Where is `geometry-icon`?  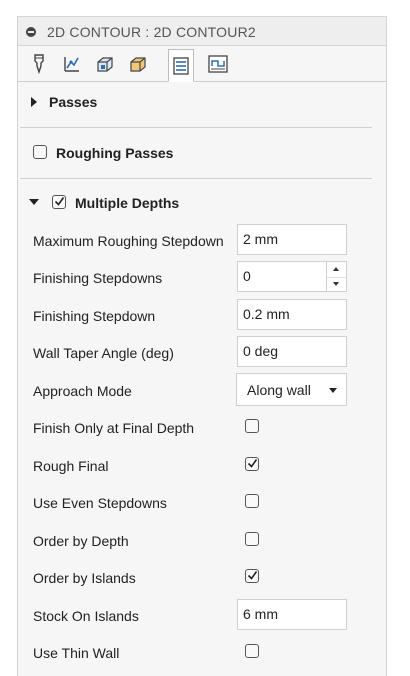
geometry-icon is located at coordinates (71, 64).